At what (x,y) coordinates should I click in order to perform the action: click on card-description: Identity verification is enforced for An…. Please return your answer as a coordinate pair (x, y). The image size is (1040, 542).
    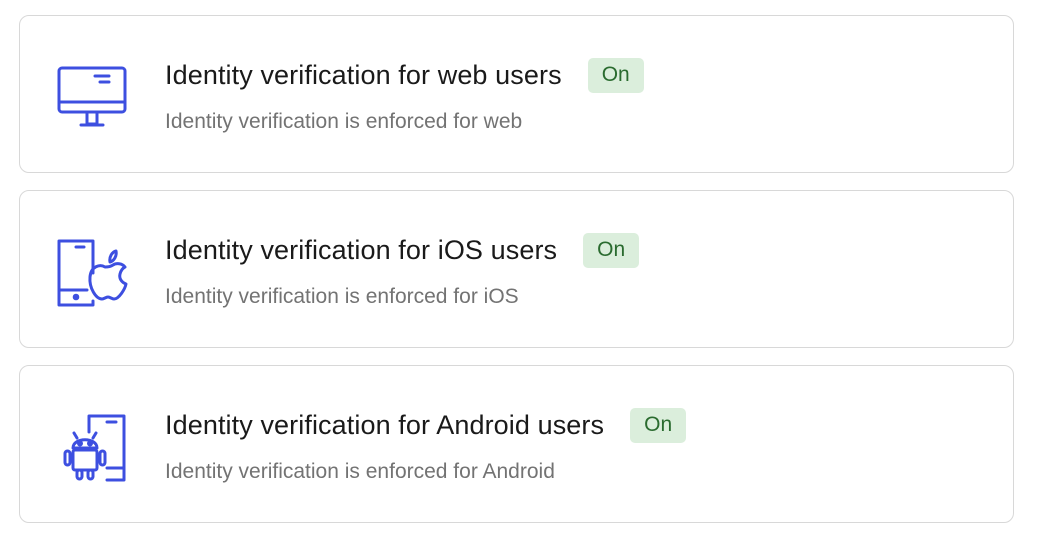
    Looking at the image, I should click on (360, 471).